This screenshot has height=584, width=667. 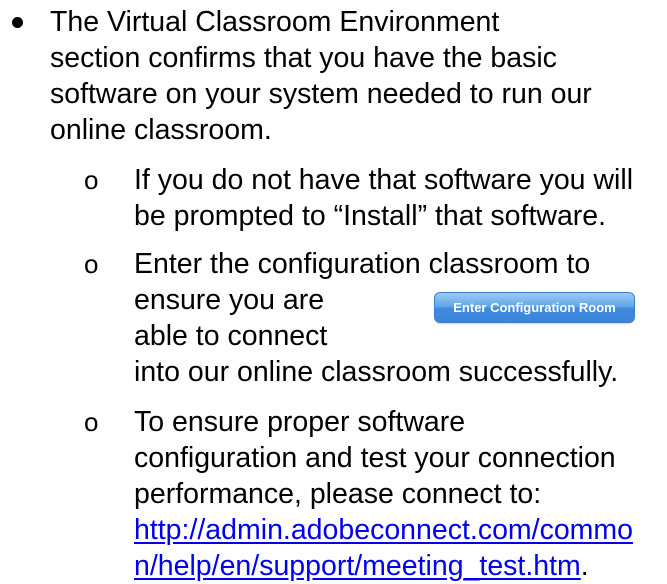 I want to click on main-bullet-line-2: section confirms that you have the basic, so click(x=303, y=58).